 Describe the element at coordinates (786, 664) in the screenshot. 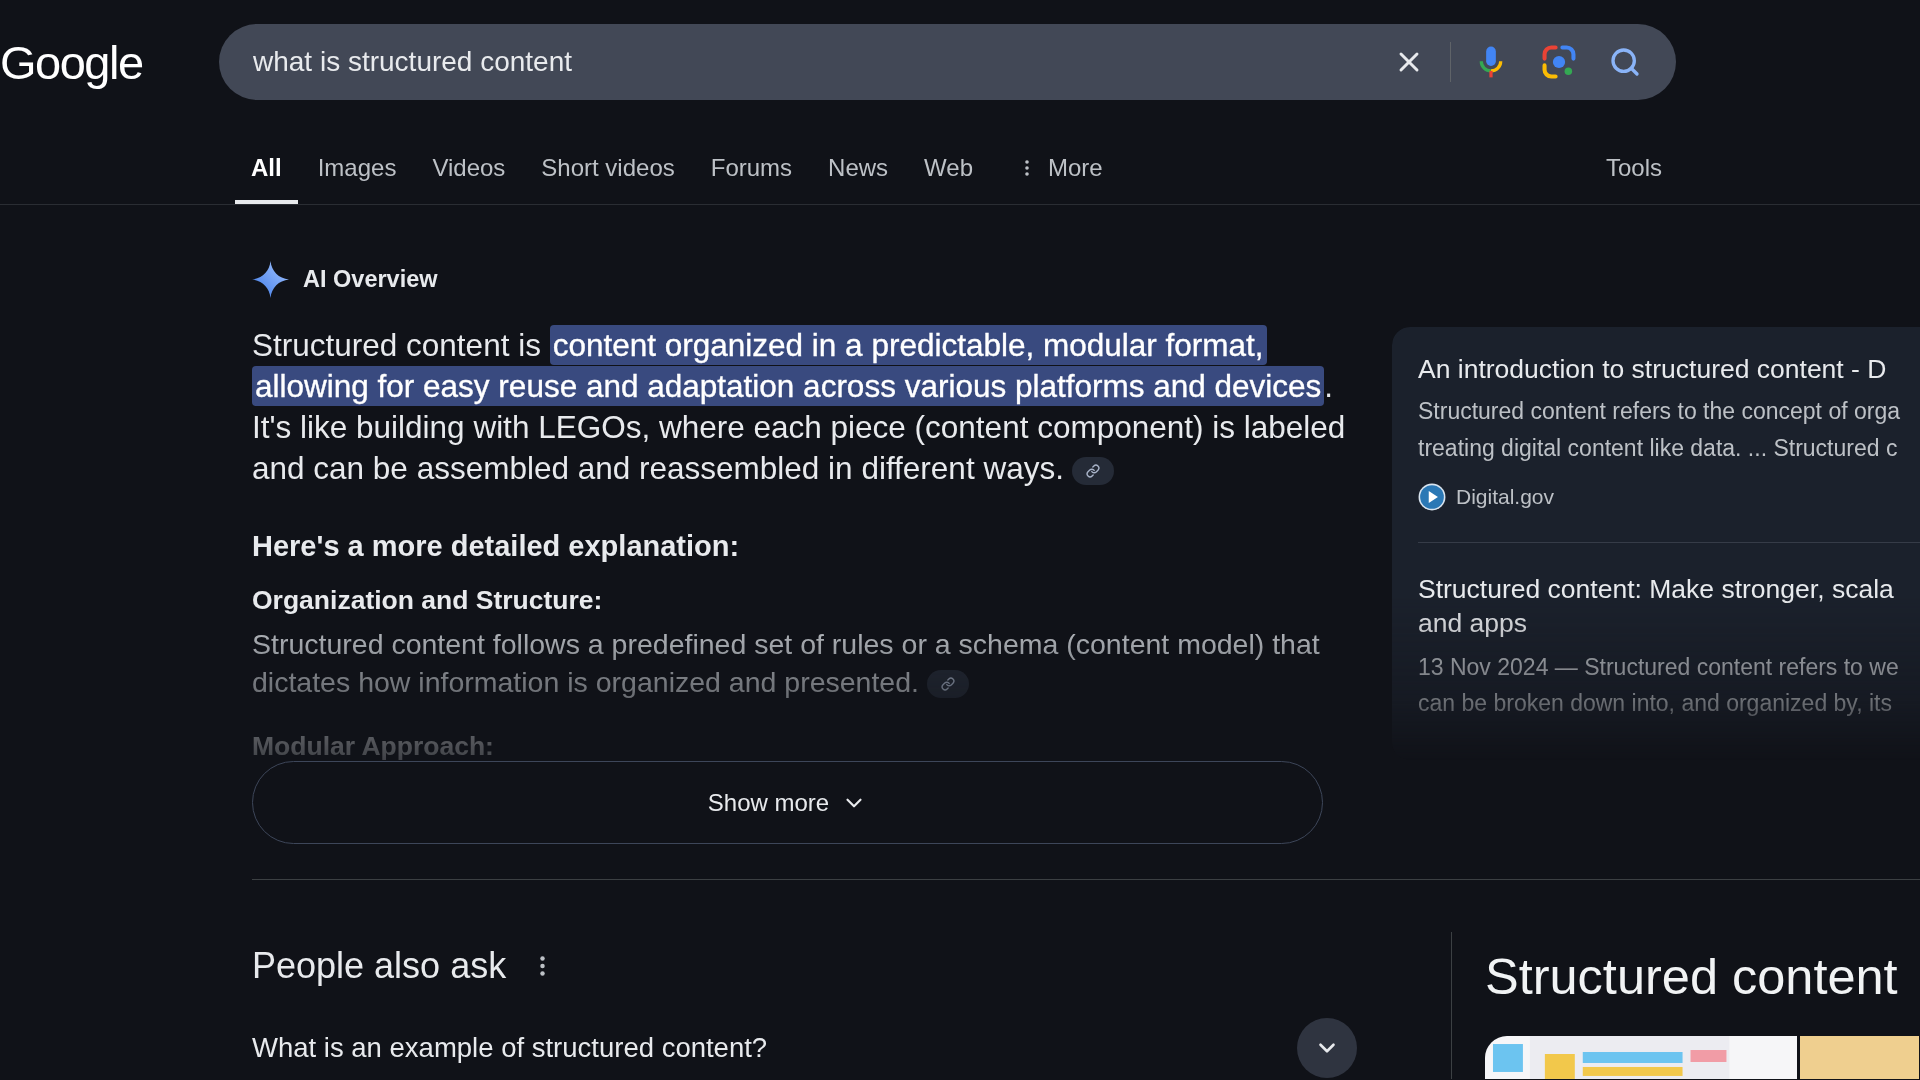

I see `point-text: Structured content follows a predefined set of rules or a schema (content model) that dictates how information is organized and presented.` at that location.